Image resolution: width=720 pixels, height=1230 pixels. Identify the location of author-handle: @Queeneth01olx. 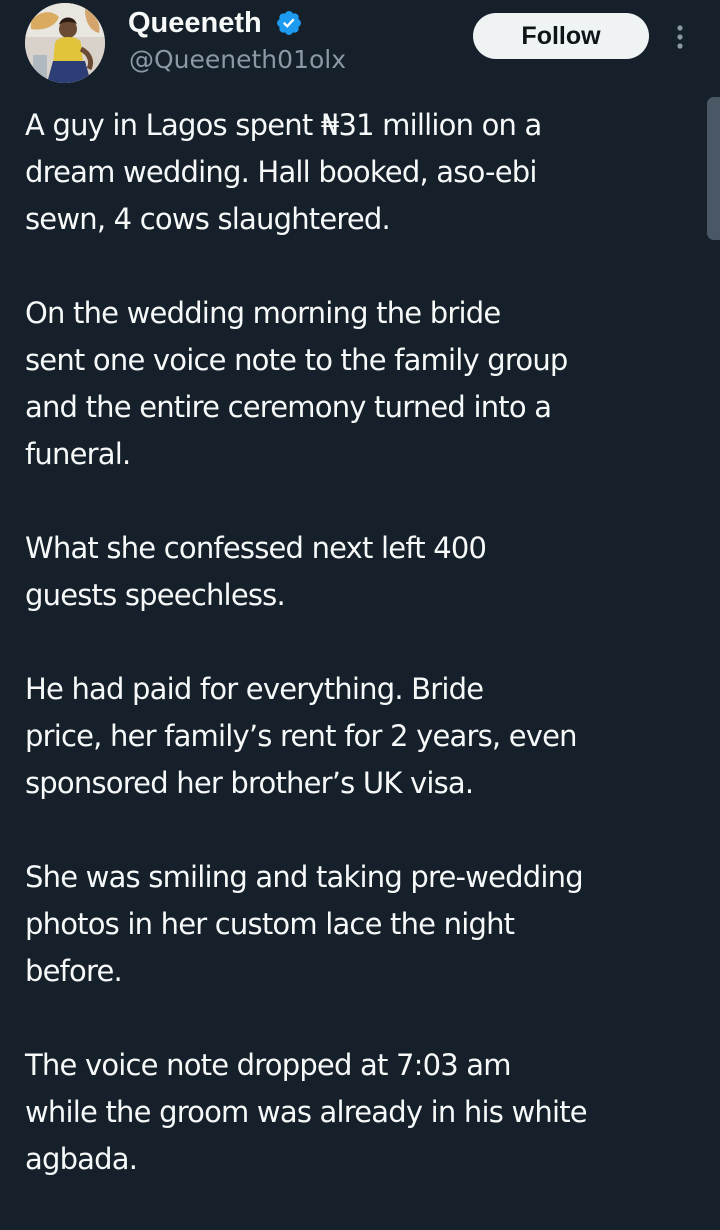
(237, 60).